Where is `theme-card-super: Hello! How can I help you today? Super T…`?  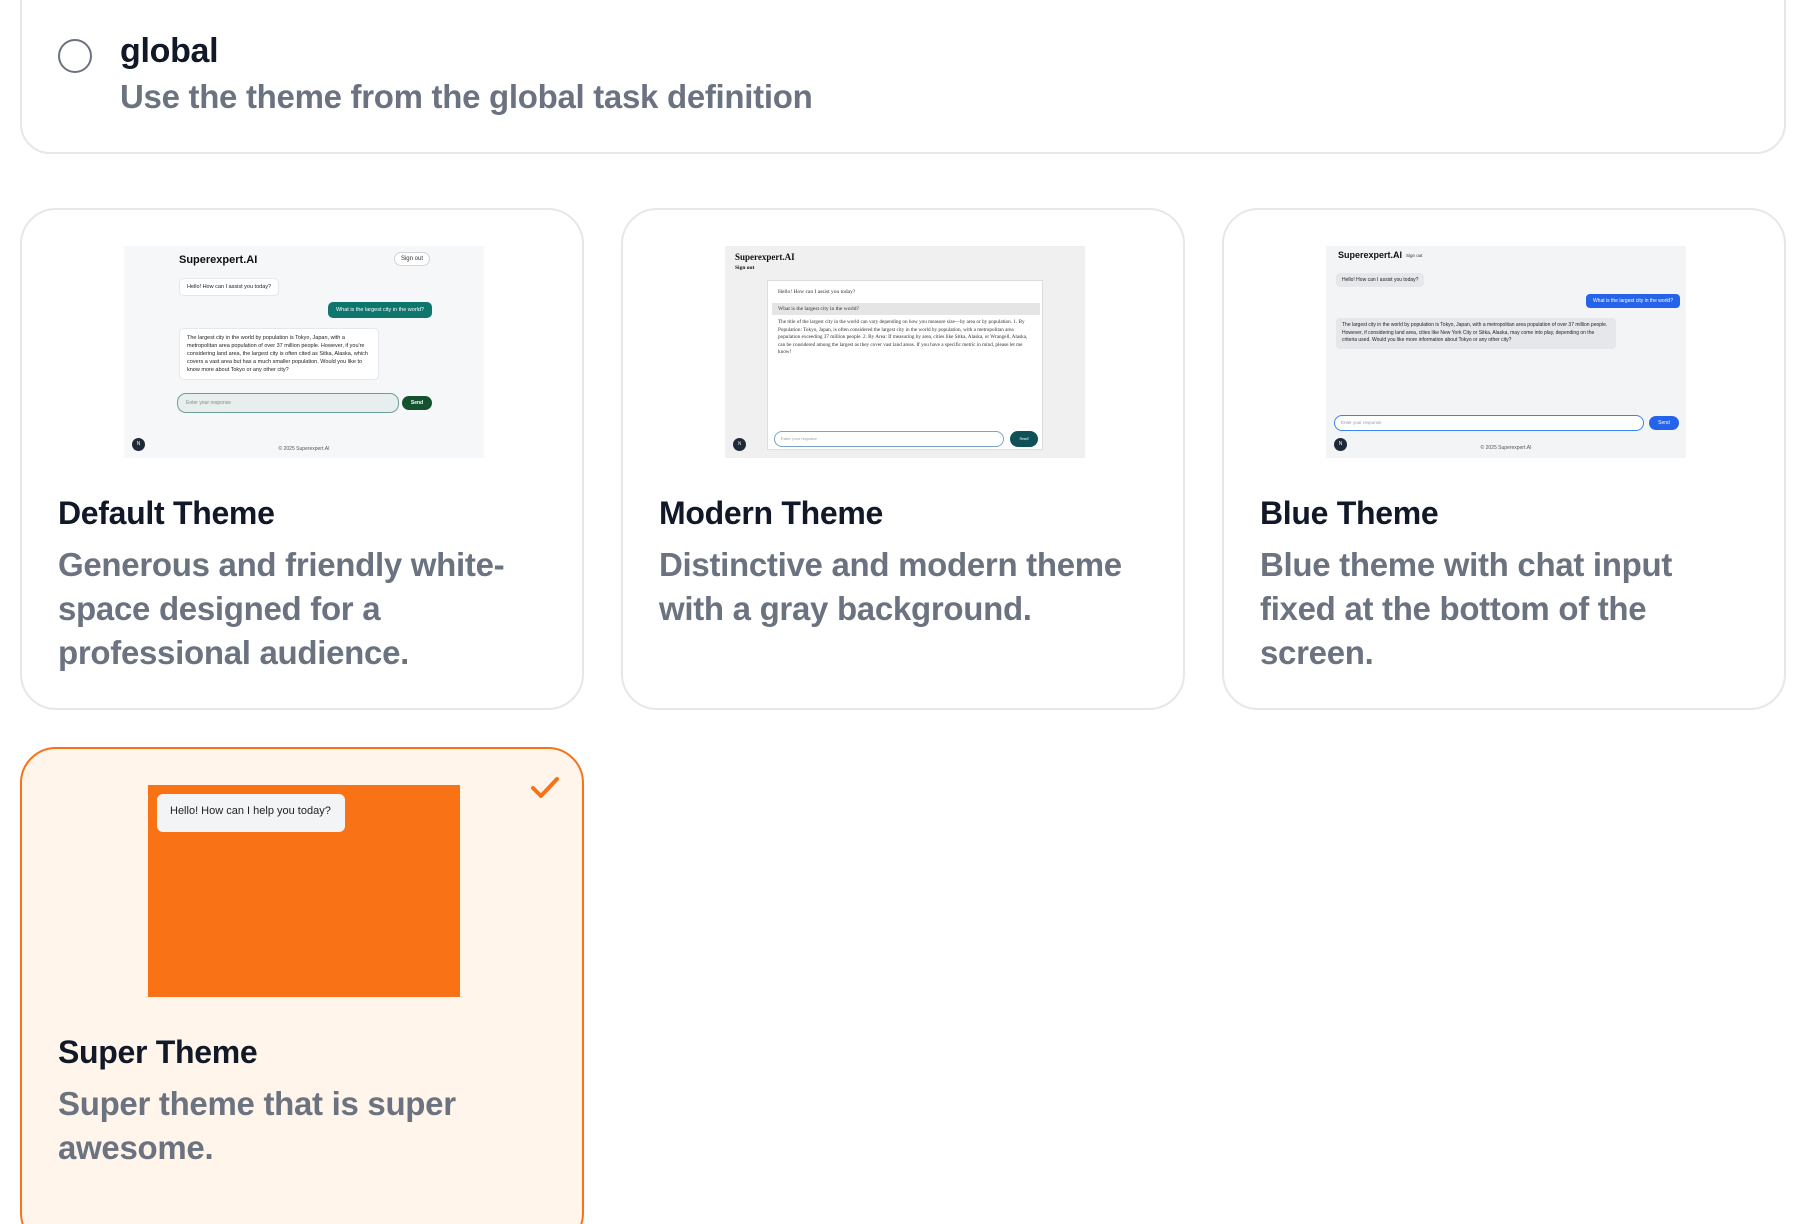
theme-card-super: Hello! How can I help you today? Super T… is located at coordinates (302, 985).